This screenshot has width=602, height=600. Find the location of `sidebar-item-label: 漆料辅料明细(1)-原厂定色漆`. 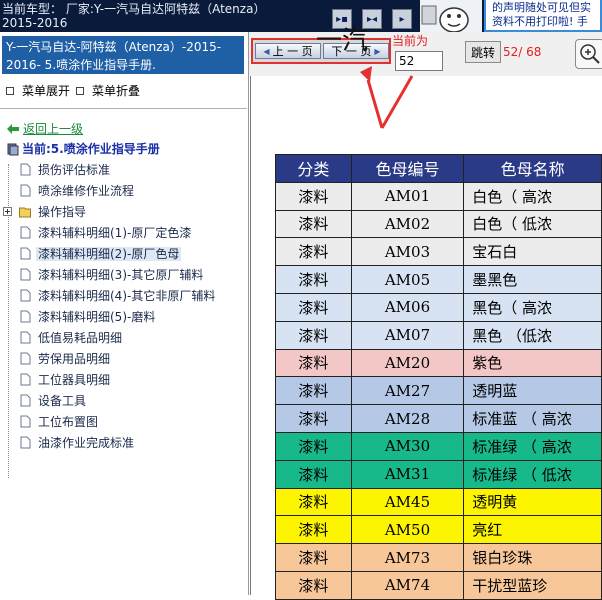

sidebar-item-label: 漆料辅料明细(1)-原厂定色漆 is located at coordinates (115, 233).